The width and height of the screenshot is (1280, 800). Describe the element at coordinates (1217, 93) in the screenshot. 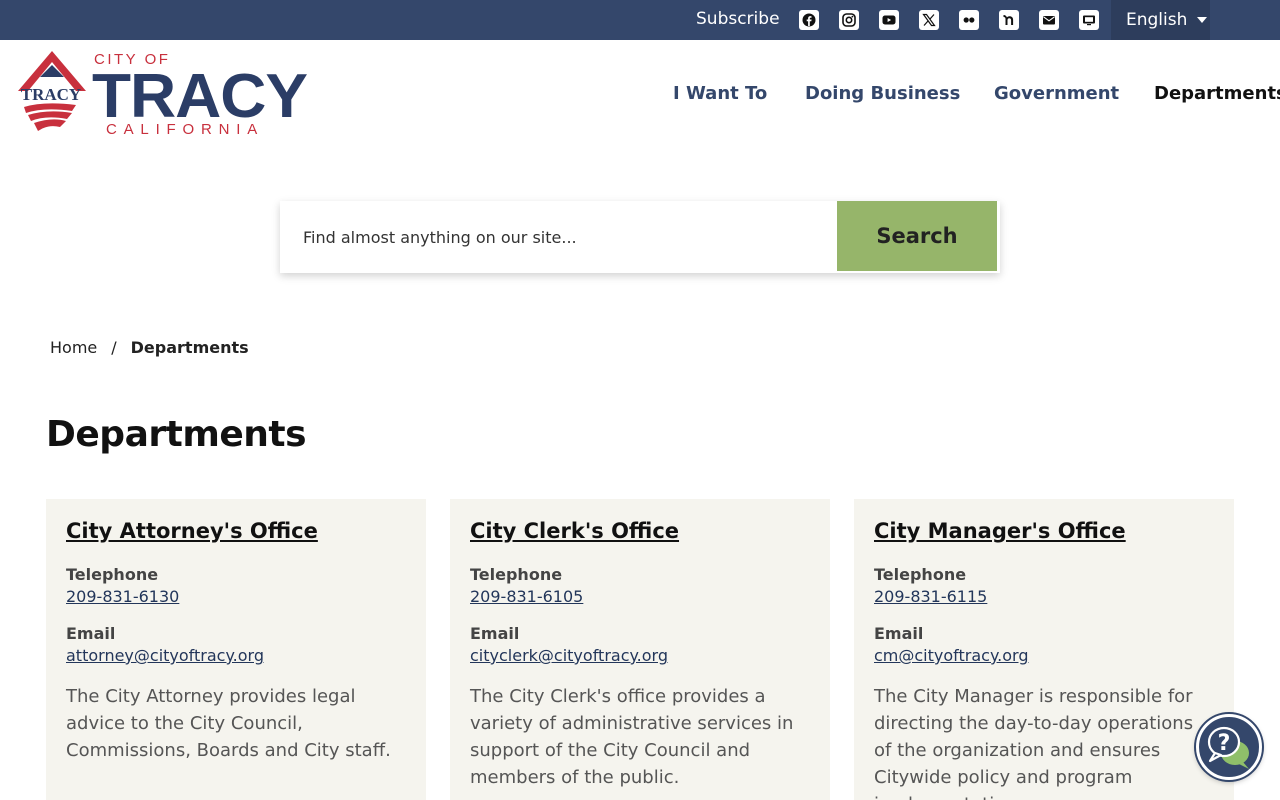

I see `nav-departments: Departments` at that location.